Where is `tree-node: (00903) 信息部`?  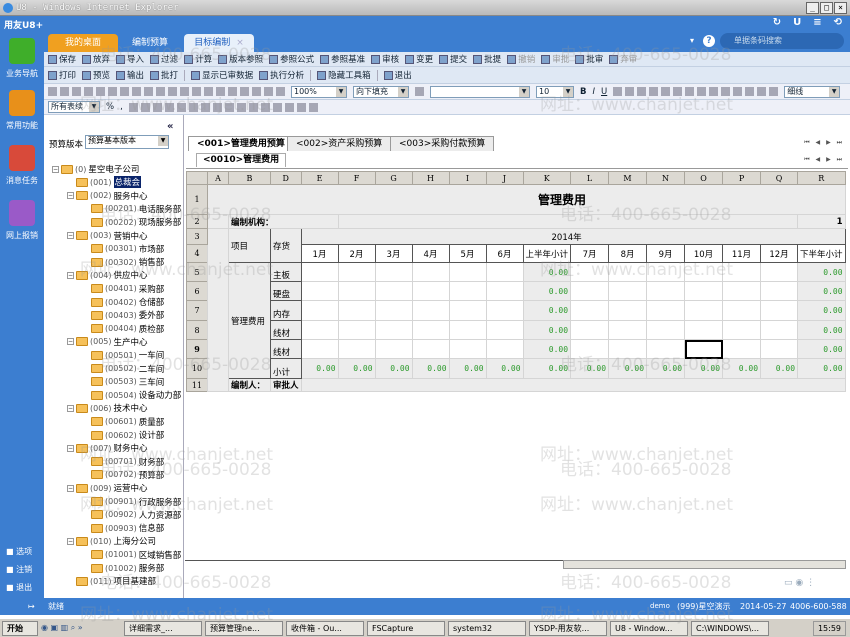
tree-node: (00903) 信息部 is located at coordinates (127, 528).